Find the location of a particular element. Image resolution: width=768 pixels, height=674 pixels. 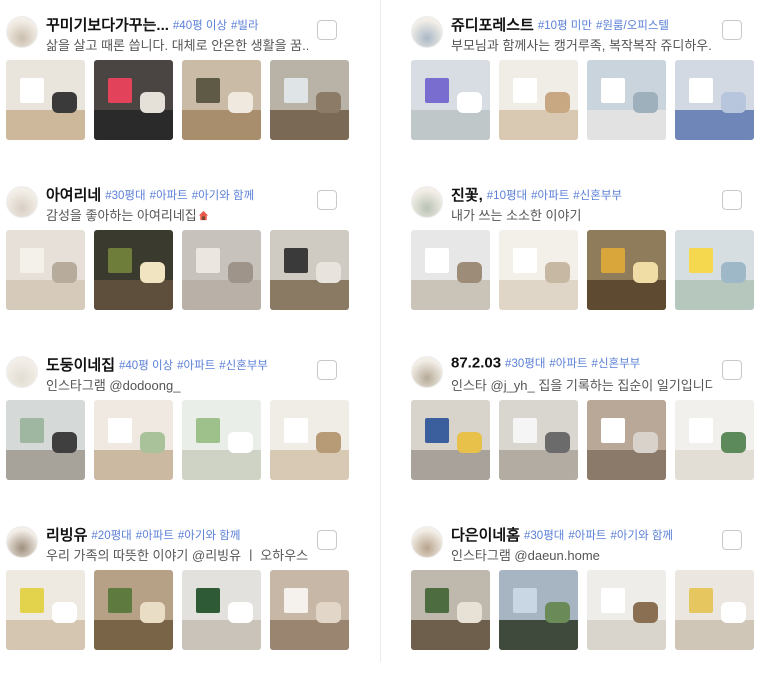

user-description: 인스타그램 @dodoong_ is located at coordinates (177, 384).